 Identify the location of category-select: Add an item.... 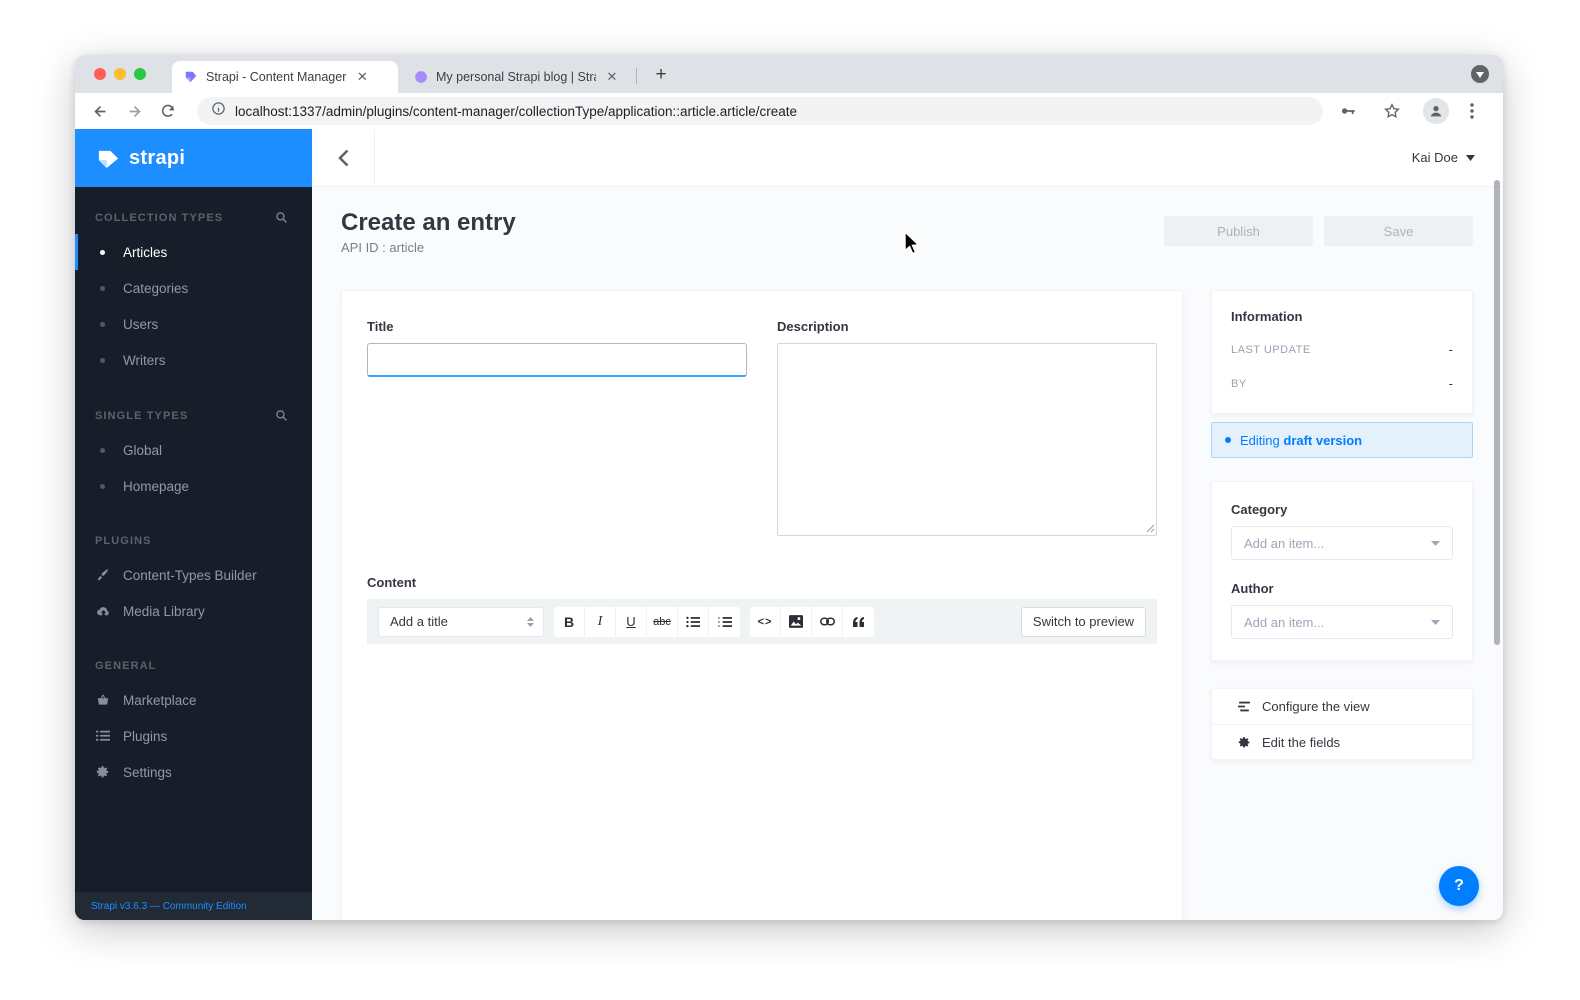
(1342, 543).